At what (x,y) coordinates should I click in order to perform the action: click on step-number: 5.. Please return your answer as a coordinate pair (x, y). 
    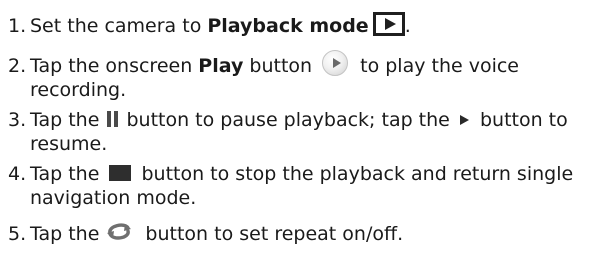
    Looking at the image, I should click on (17, 234).